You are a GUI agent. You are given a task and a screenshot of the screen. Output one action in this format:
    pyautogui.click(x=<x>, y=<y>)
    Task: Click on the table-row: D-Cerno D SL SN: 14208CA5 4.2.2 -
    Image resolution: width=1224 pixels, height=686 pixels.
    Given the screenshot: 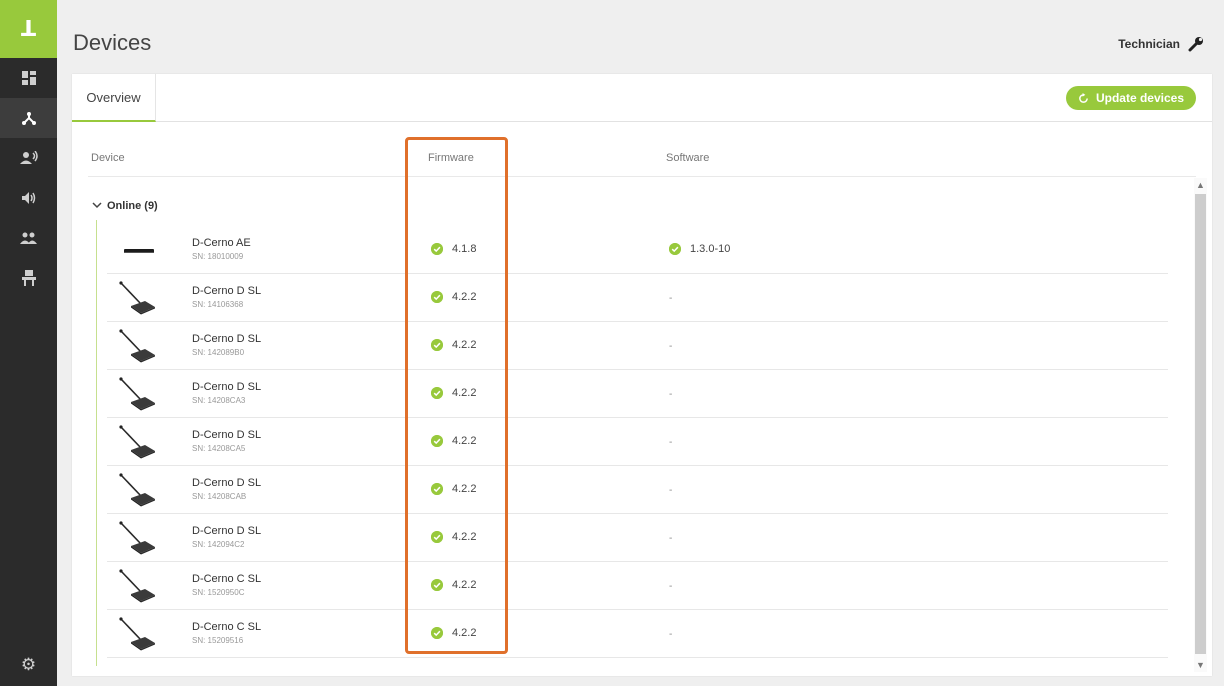 What is the action you would take?
    pyautogui.click(x=637, y=442)
    